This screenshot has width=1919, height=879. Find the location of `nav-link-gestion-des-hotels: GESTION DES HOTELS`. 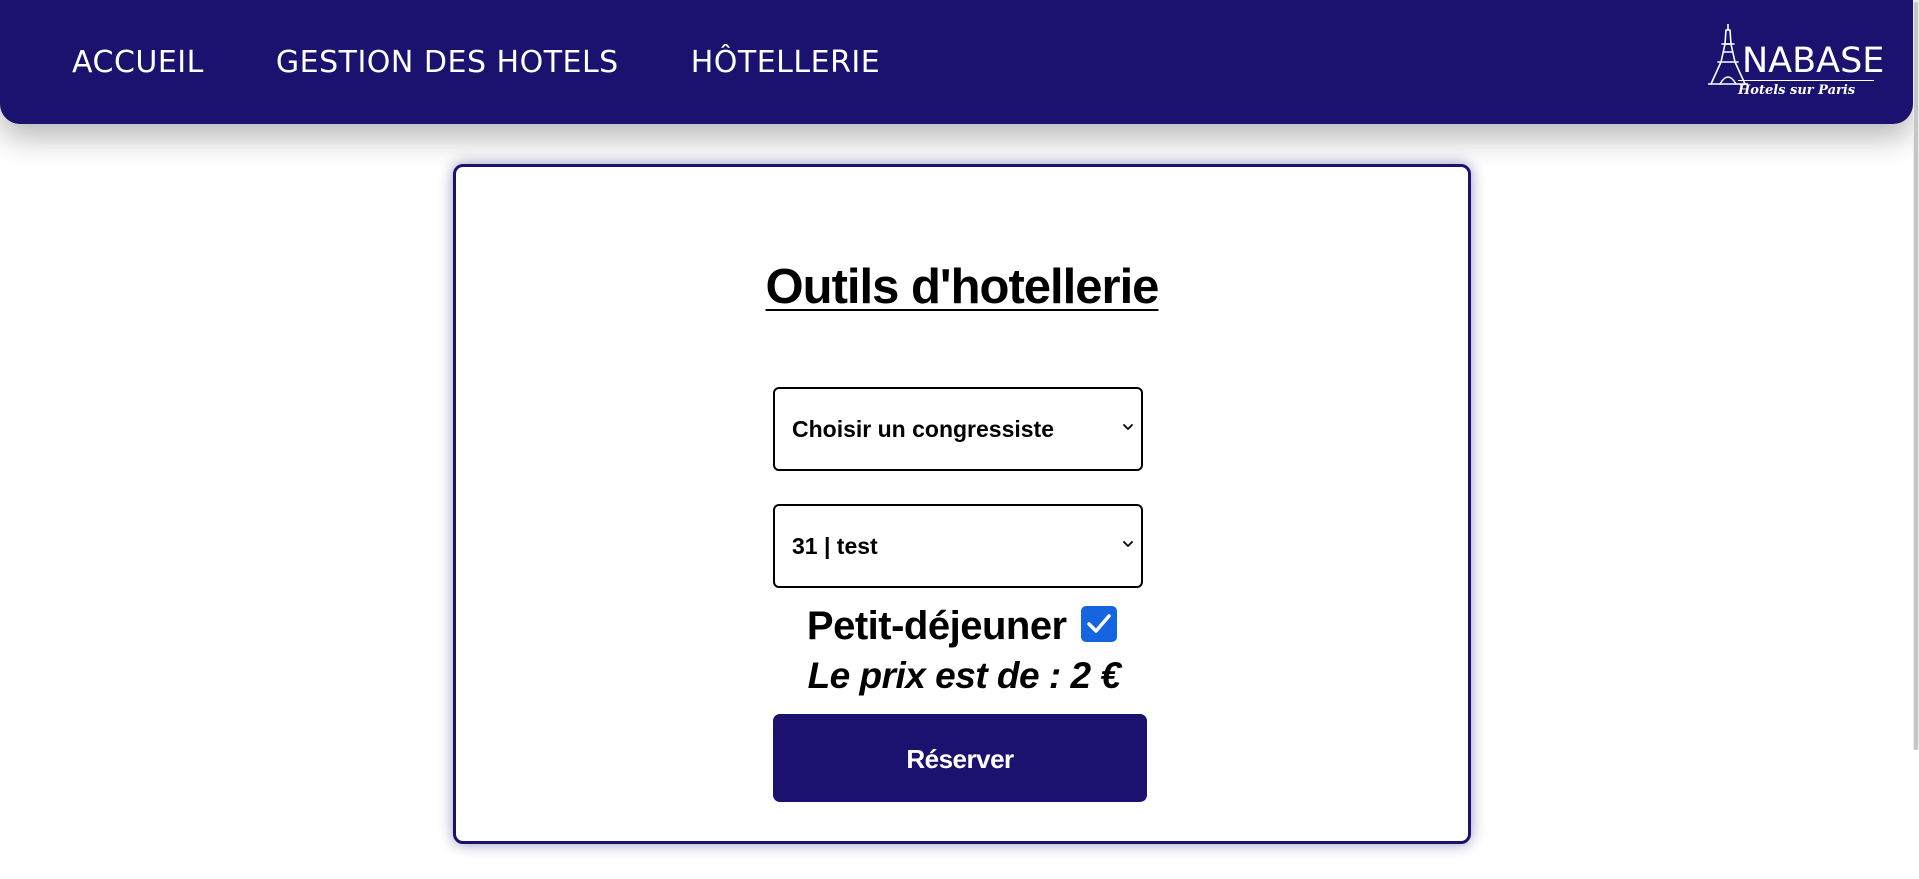

nav-link-gestion-des-hotels: GESTION DES HOTELS is located at coordinates (447, 62).